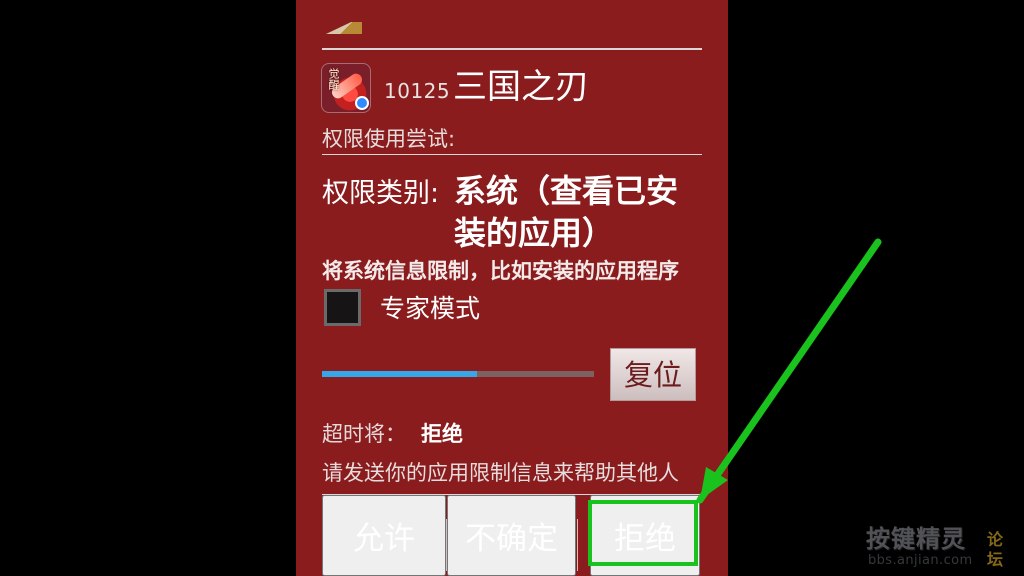  Describe the element at coordinates (577, 545) in the screenshot. I see `action-separator` at that location.